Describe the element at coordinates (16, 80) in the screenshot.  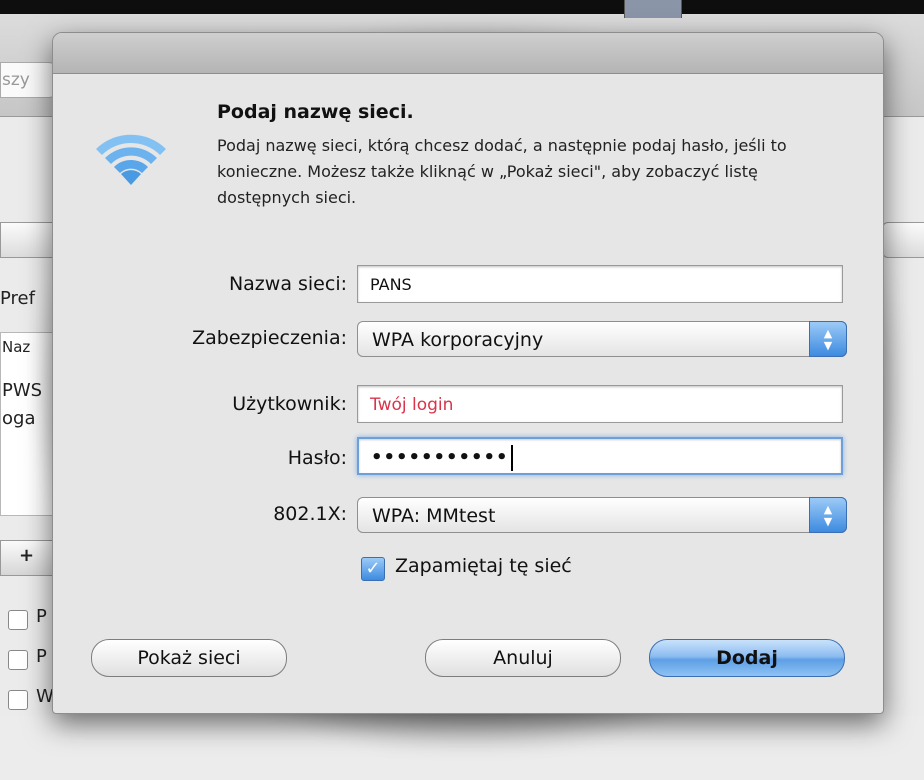
I see `background-search-text: szy` at that location.